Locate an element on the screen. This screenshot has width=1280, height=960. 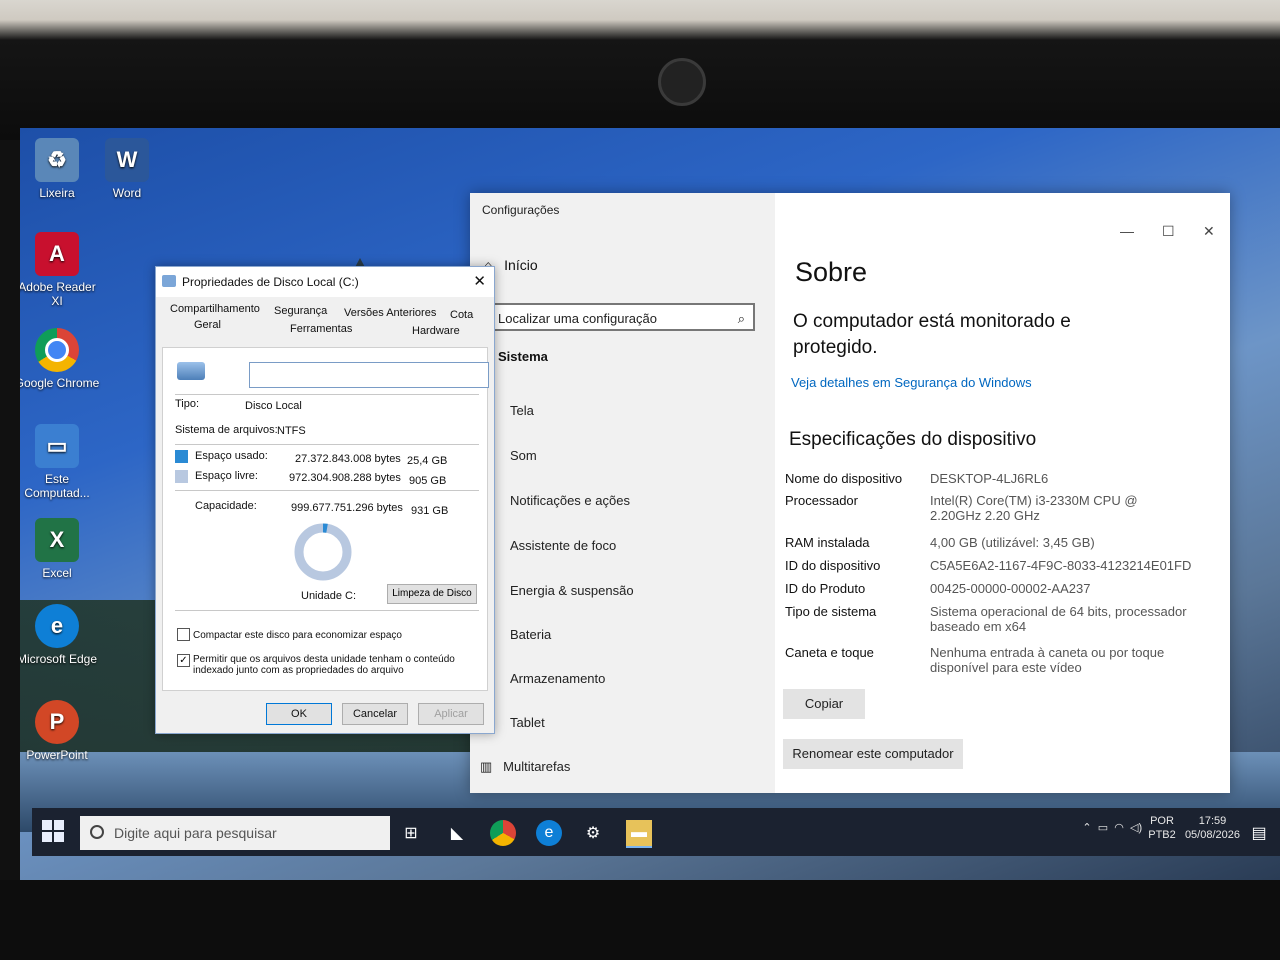
tab-seguranca: Segurança is located at coordinates (300, 311).